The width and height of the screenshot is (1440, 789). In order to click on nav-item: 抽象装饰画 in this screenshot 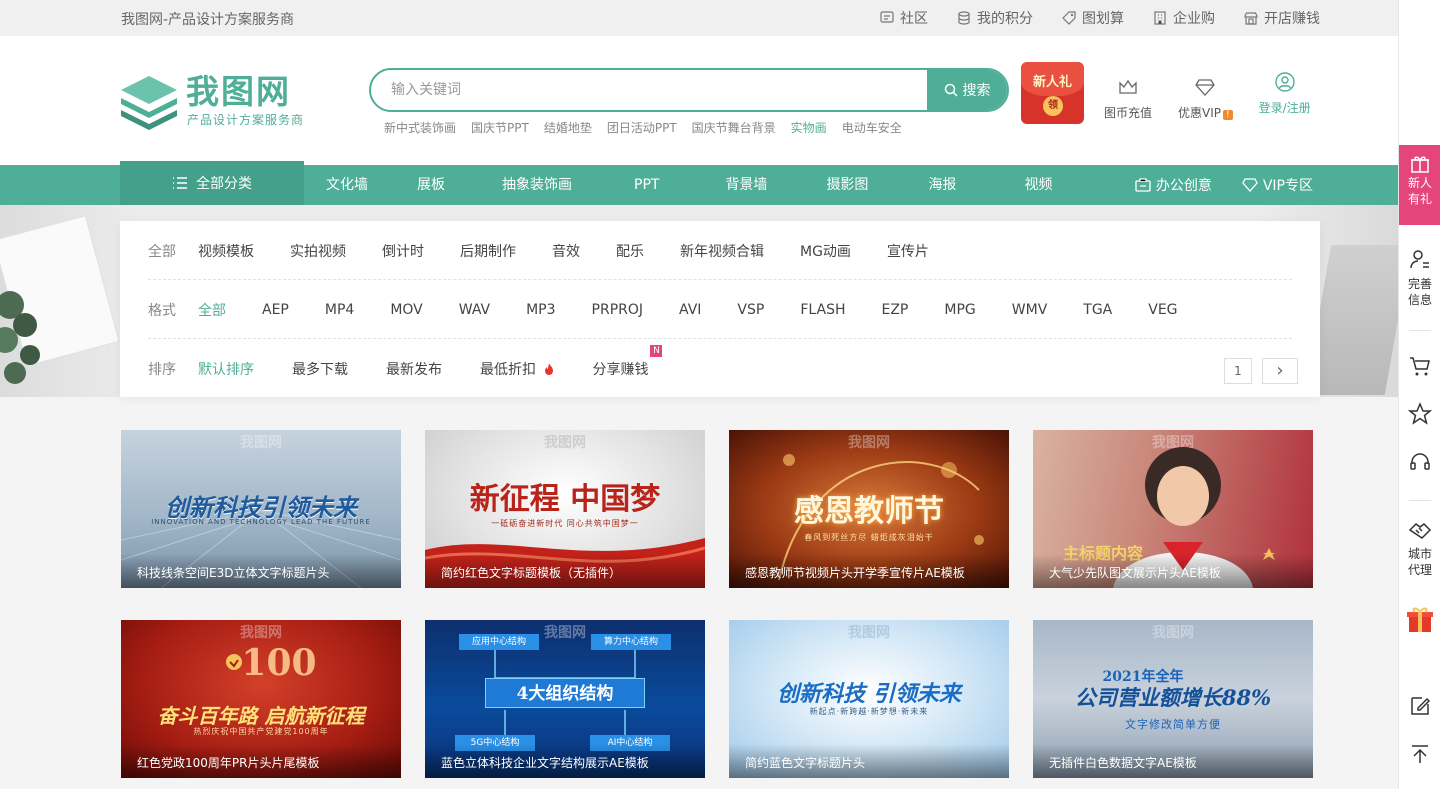, I will do `click(537, 185)`.